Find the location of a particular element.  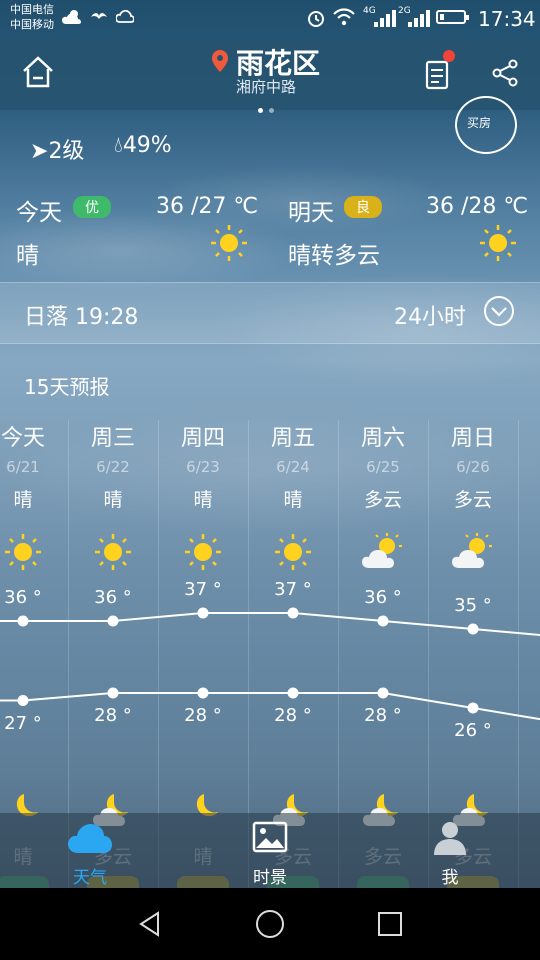

home-icon is located at coordinates (38, 72).